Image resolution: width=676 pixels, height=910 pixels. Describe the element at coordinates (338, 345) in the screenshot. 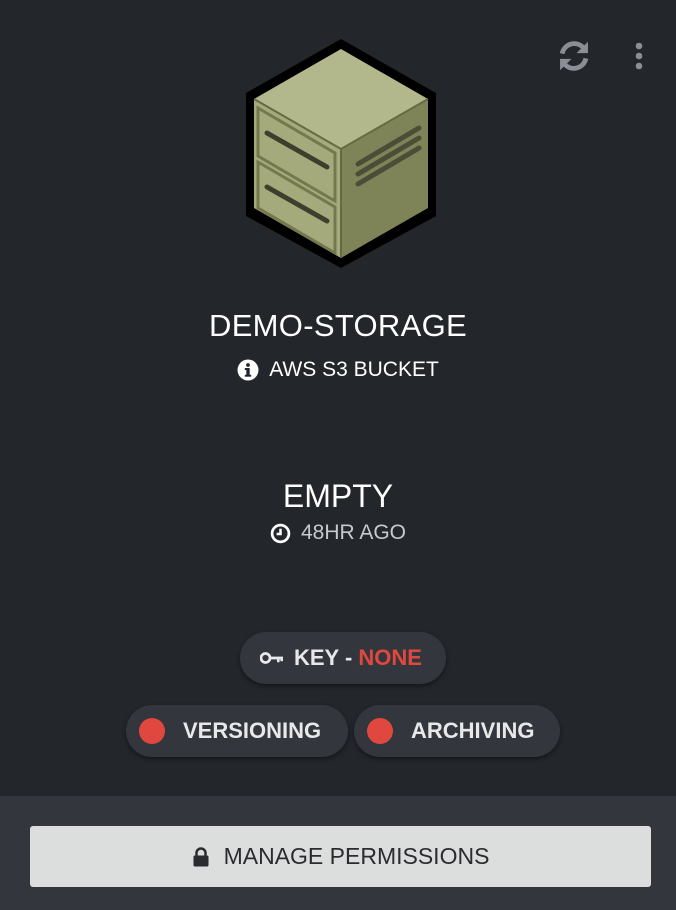

I see `bucket-title-block: DEMO-STORAGE AWS S3 BUCKET` at that location.